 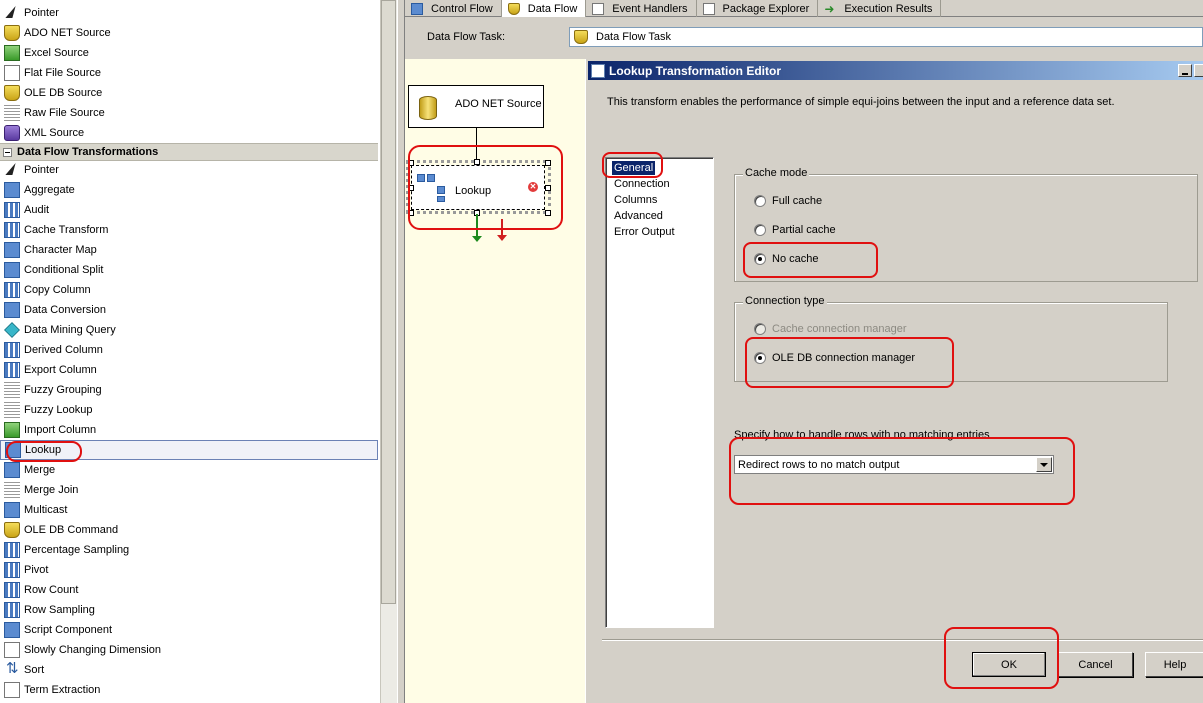 What do you see at coordinates (189, 550) in the screenshot?
I see `toolbox-item-percentage-sampling: Percentage Sampling` at bounding box center [189, 550].